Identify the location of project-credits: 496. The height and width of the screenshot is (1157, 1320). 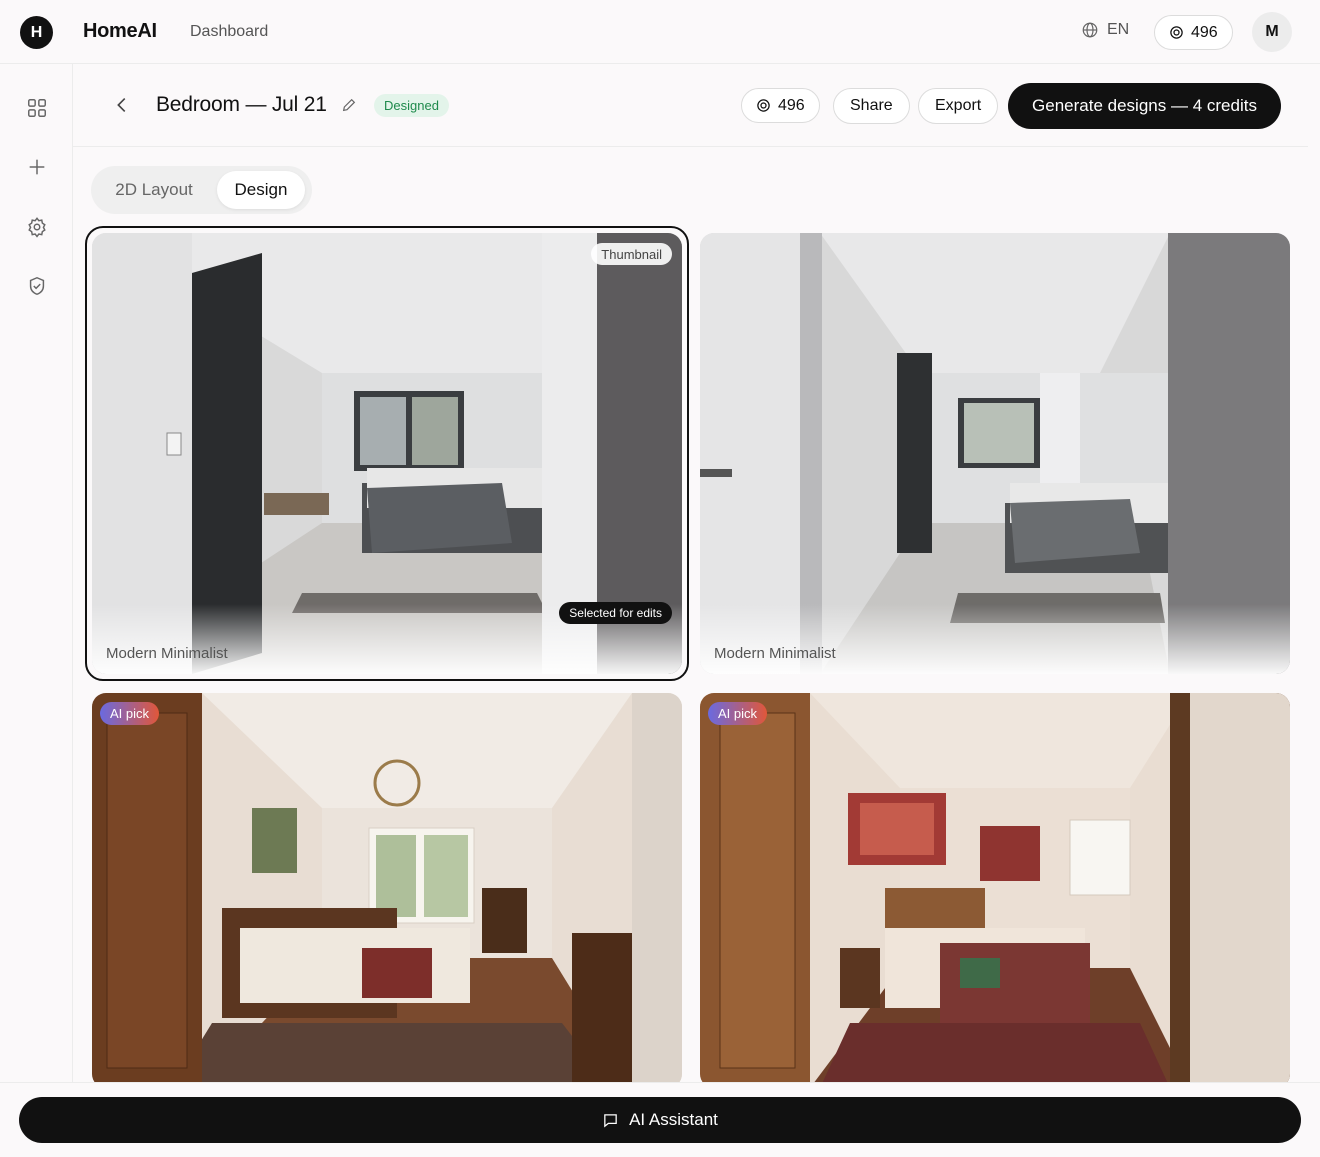
(780, 105).